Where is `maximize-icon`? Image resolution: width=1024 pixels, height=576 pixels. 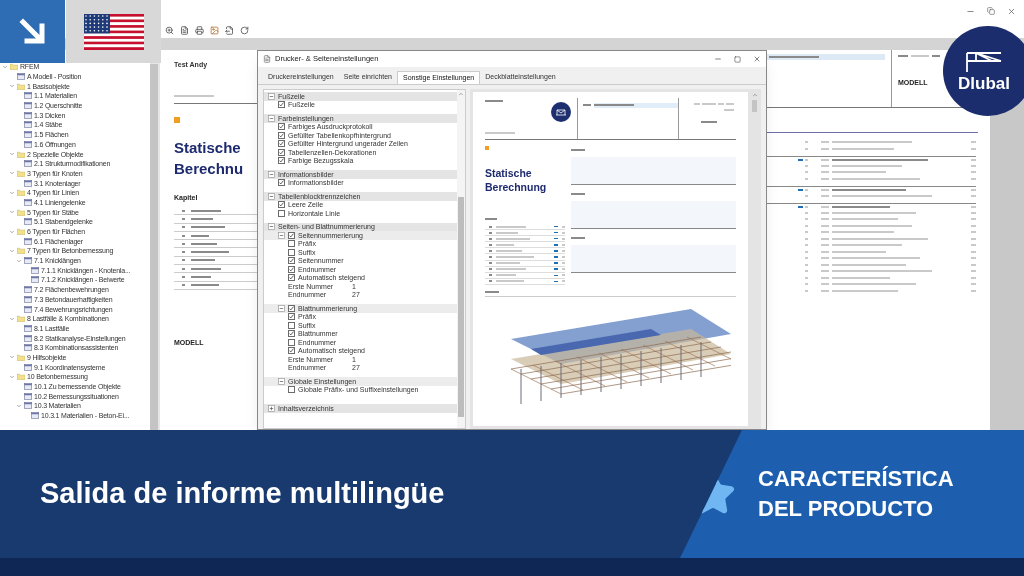
maximize-icon is located at coordinates (737, 59).